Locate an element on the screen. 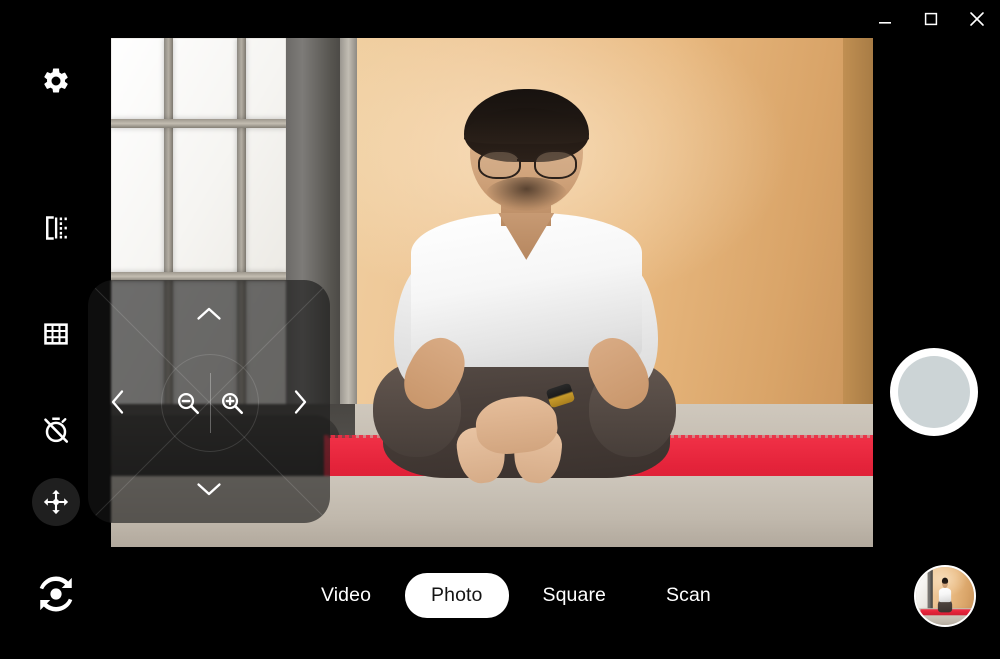  zoom-control-group is located at coordinates (210, 402).